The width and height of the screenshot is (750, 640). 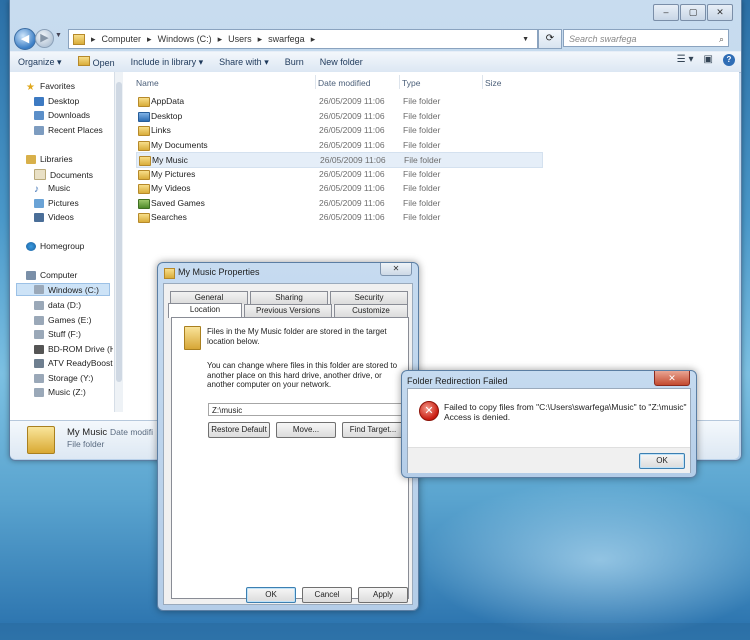 I want to click on file-name: Searches, so click(x=169, y=217).